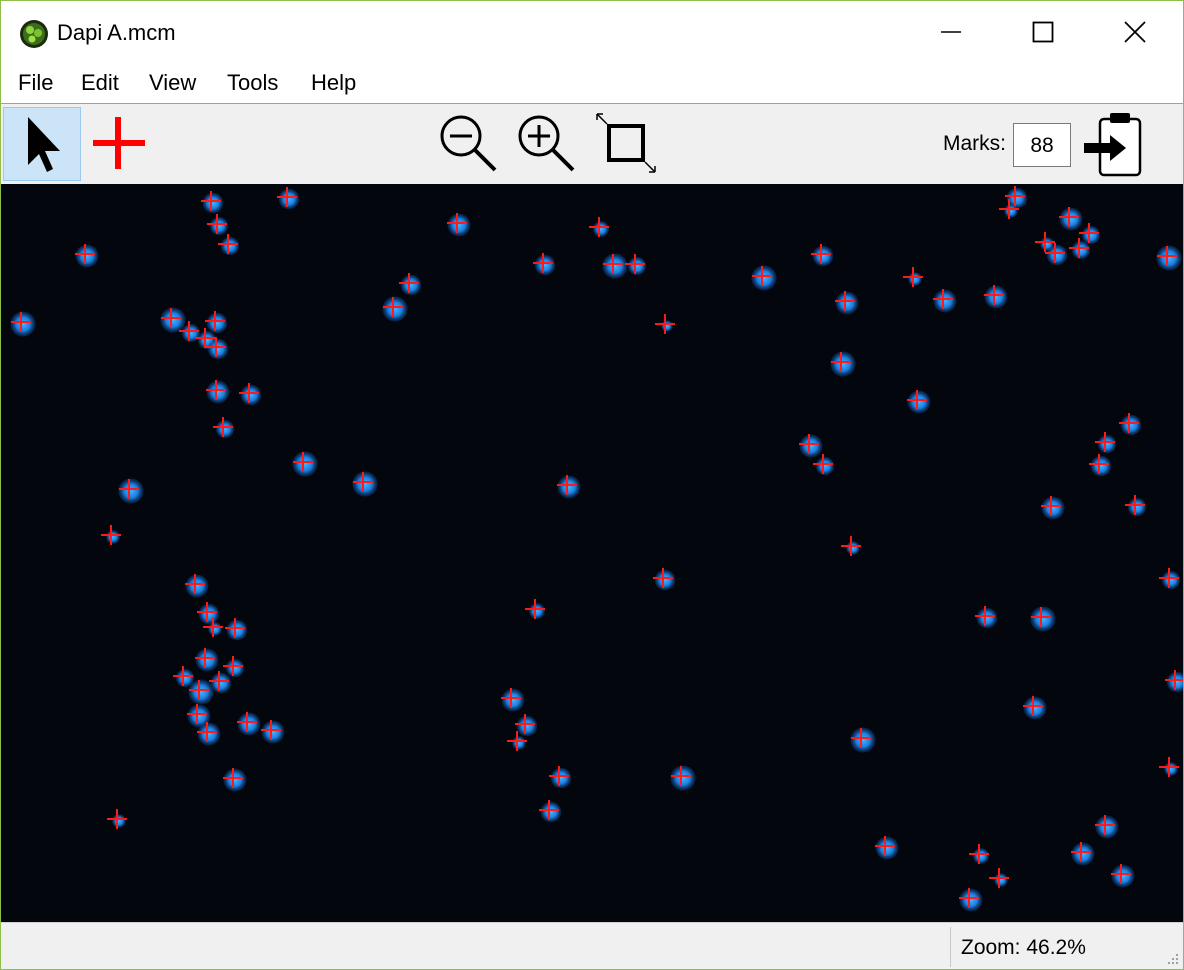 The image size is (1184, 970). What do you see at coordinates (974, 143) in the screenshot?
I see `marks-label: Marks:` at bounding box center [974, 143].